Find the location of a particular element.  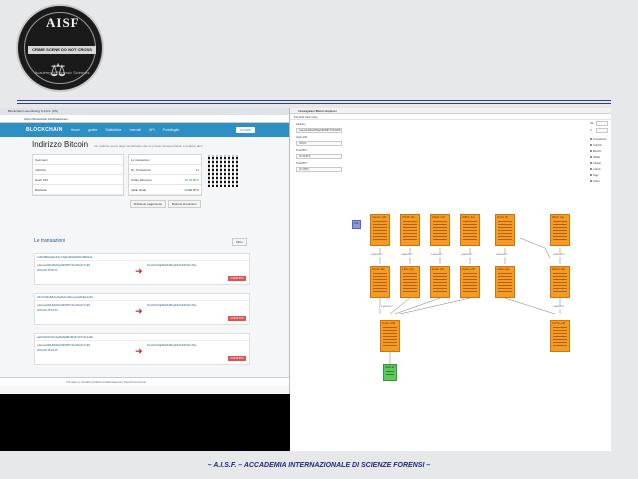

tx-amount-badge: 0.0465 BTC is located at coordinates (237, 278).